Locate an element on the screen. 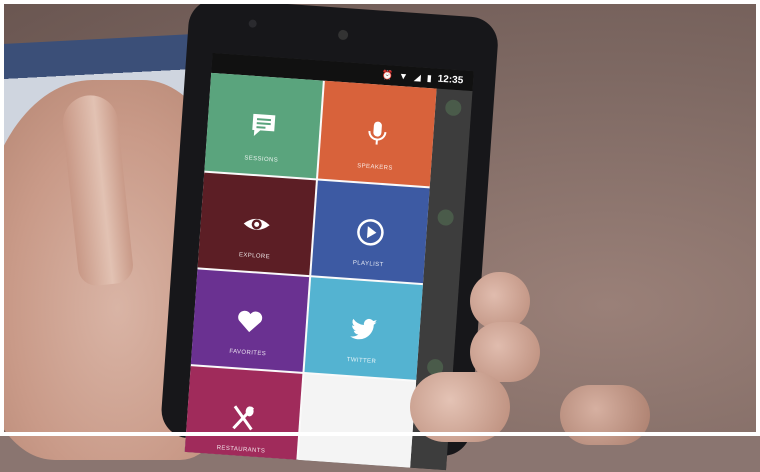 The height and width of the screenshot is (472, 760). tile-label: RESTAURANTS is located at coordinates (241, 450).